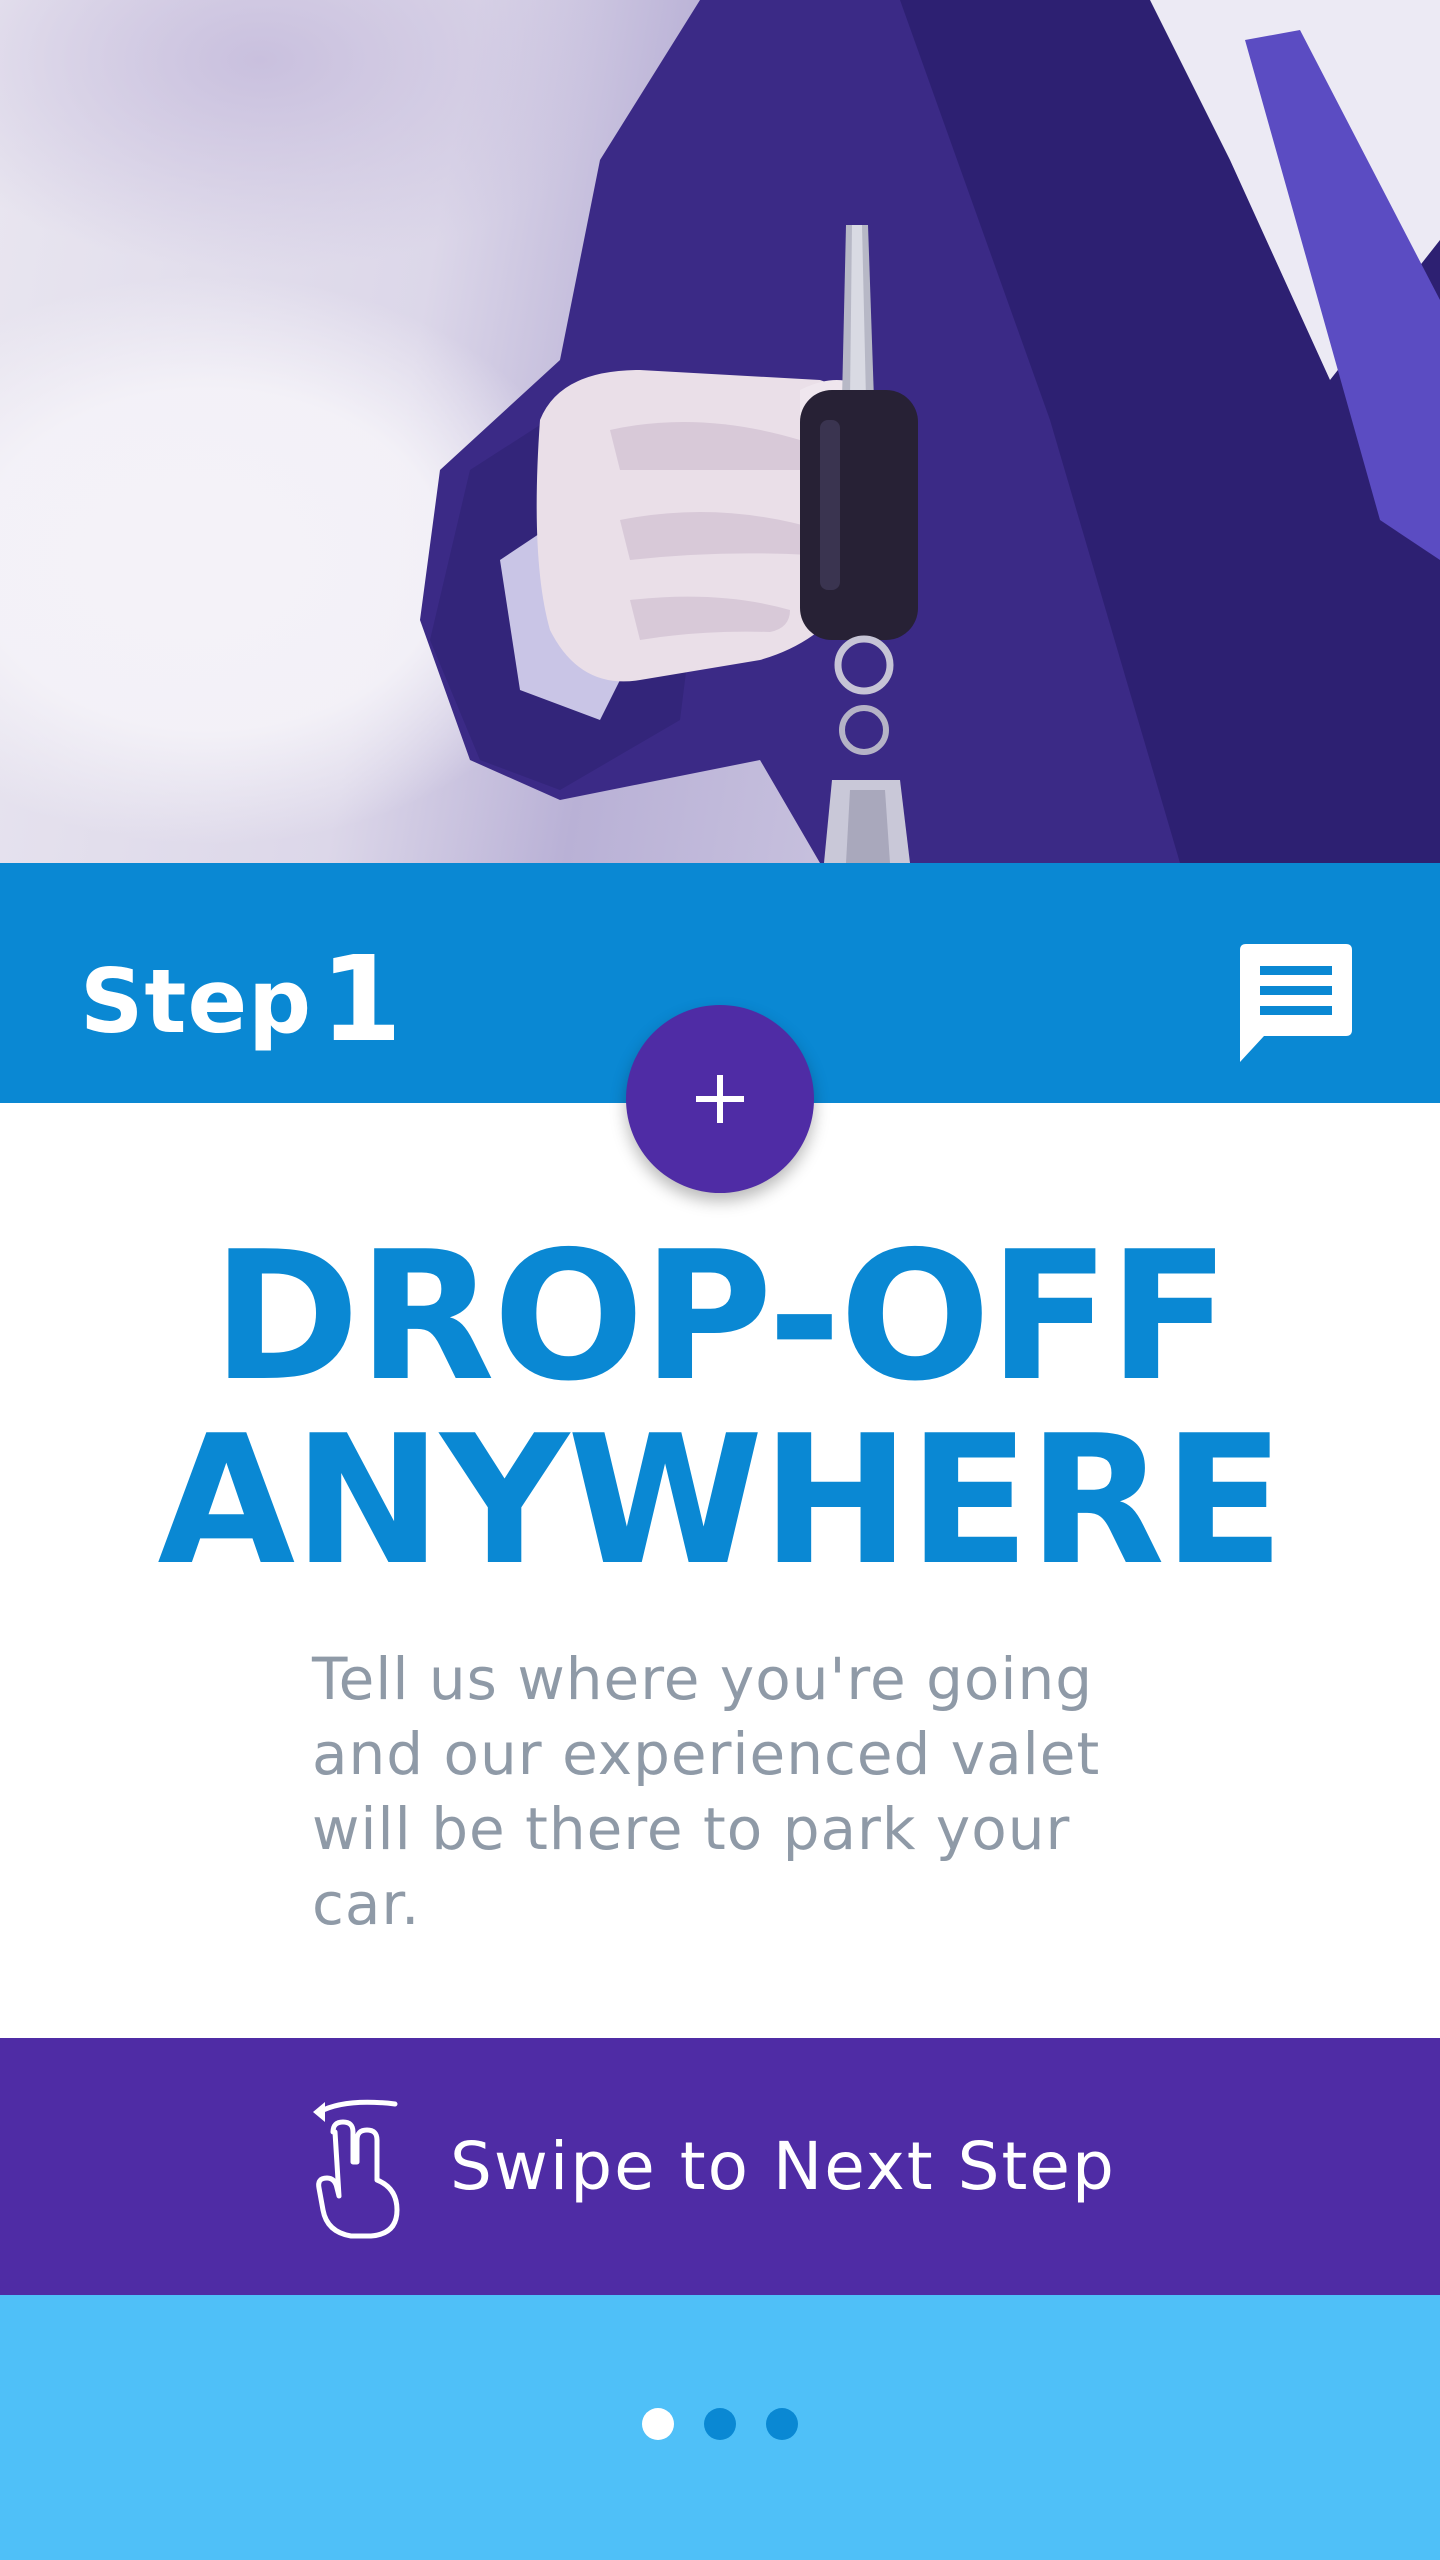 This screenshot has height=2560, width=1440. I want to click on chat-icon, so click(1296, 1003).